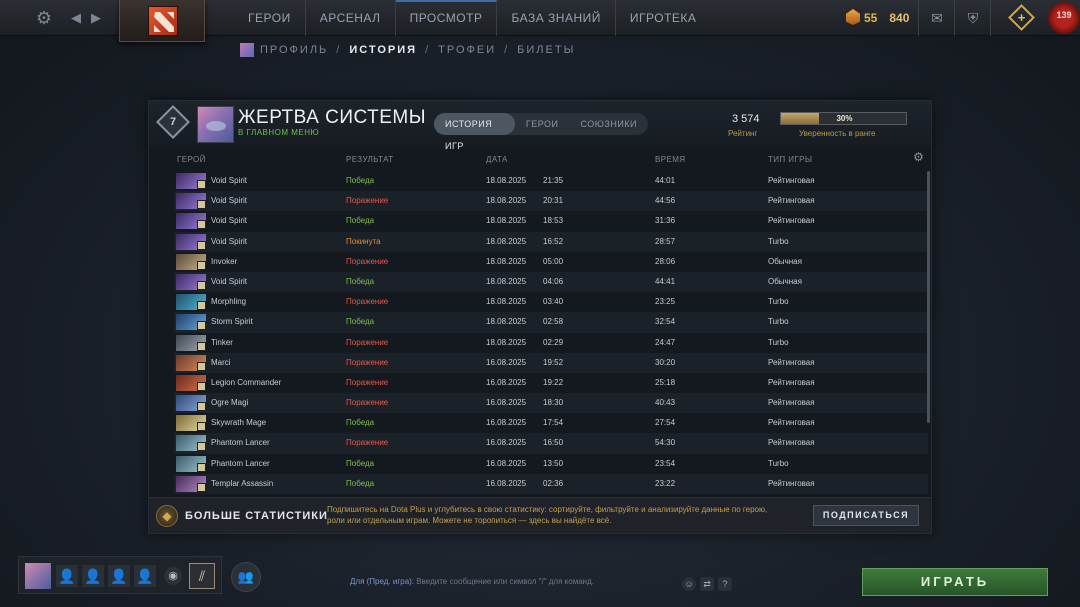 Image resolution: width=1080 pixels, height=607 pixels. Describe the element at coordinates (928, 297) in the screenshot. I see `match-list-scrollbar` at that location.